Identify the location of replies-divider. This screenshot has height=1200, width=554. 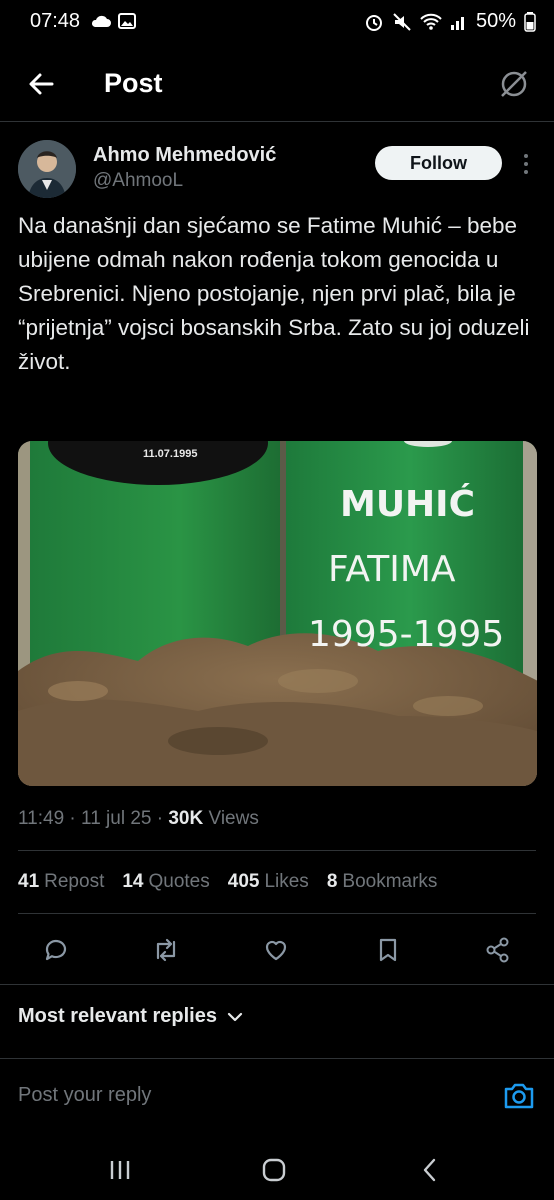
(277, 1058).